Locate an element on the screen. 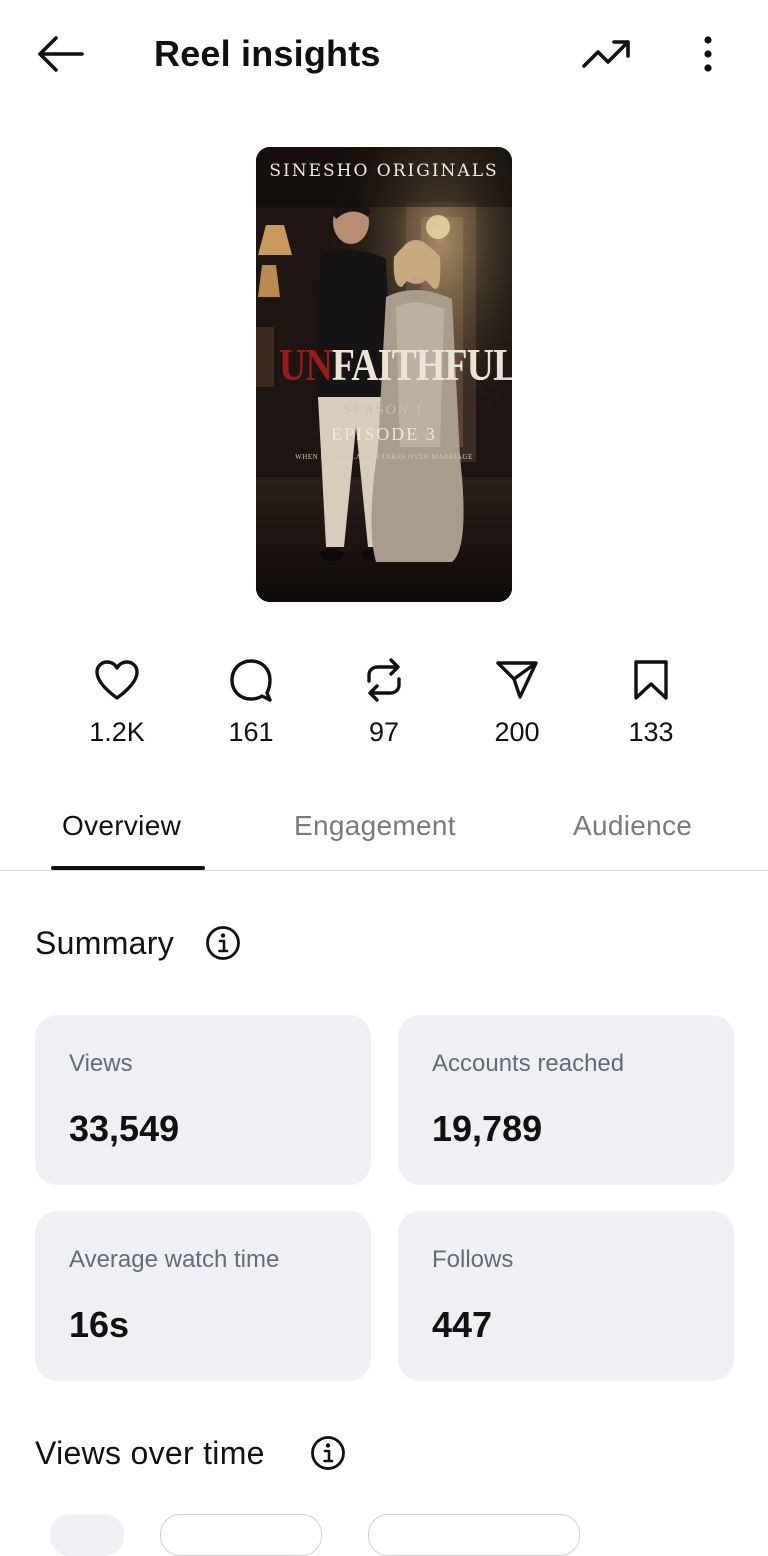 The width and height of the screenshot is (768, 1556). tab-overview: Overview is located at coordinates (121, 826).